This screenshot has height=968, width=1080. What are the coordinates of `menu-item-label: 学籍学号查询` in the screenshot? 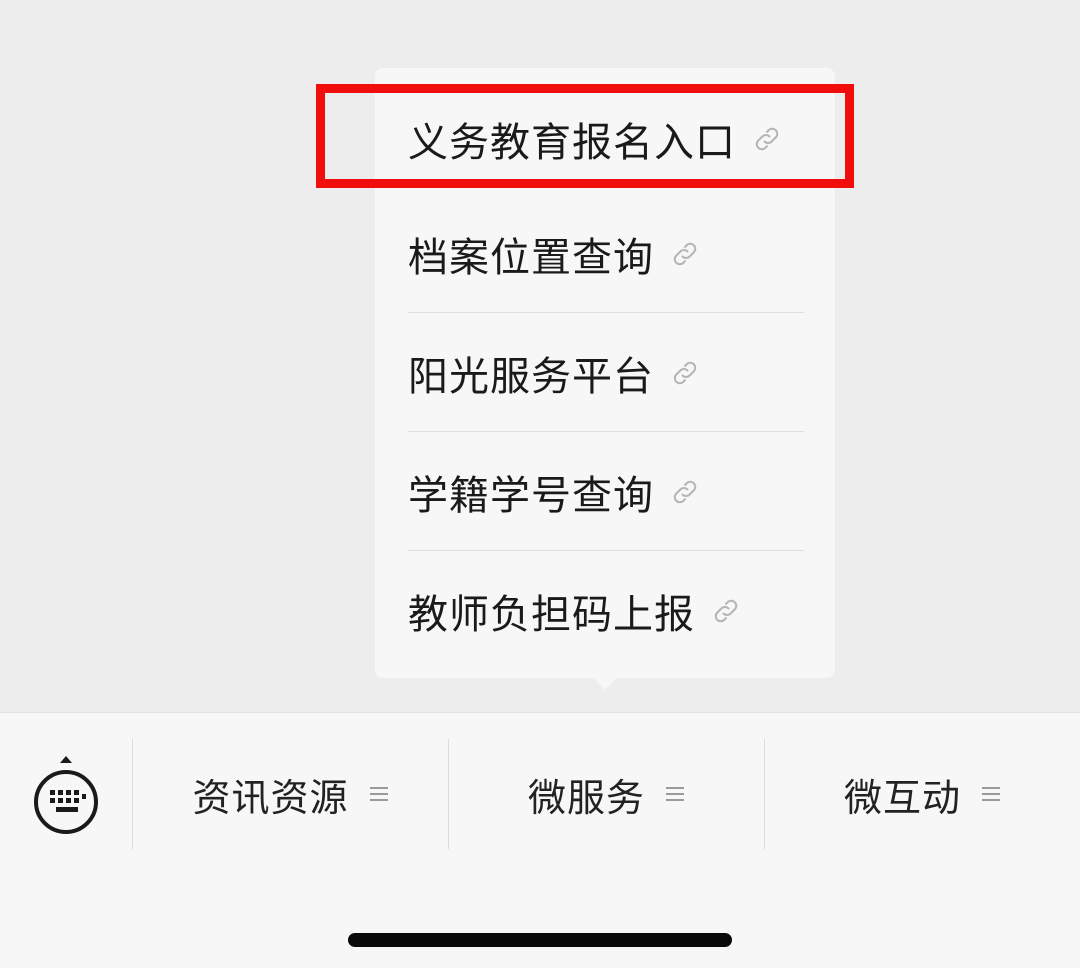 It's located at (531, 496).